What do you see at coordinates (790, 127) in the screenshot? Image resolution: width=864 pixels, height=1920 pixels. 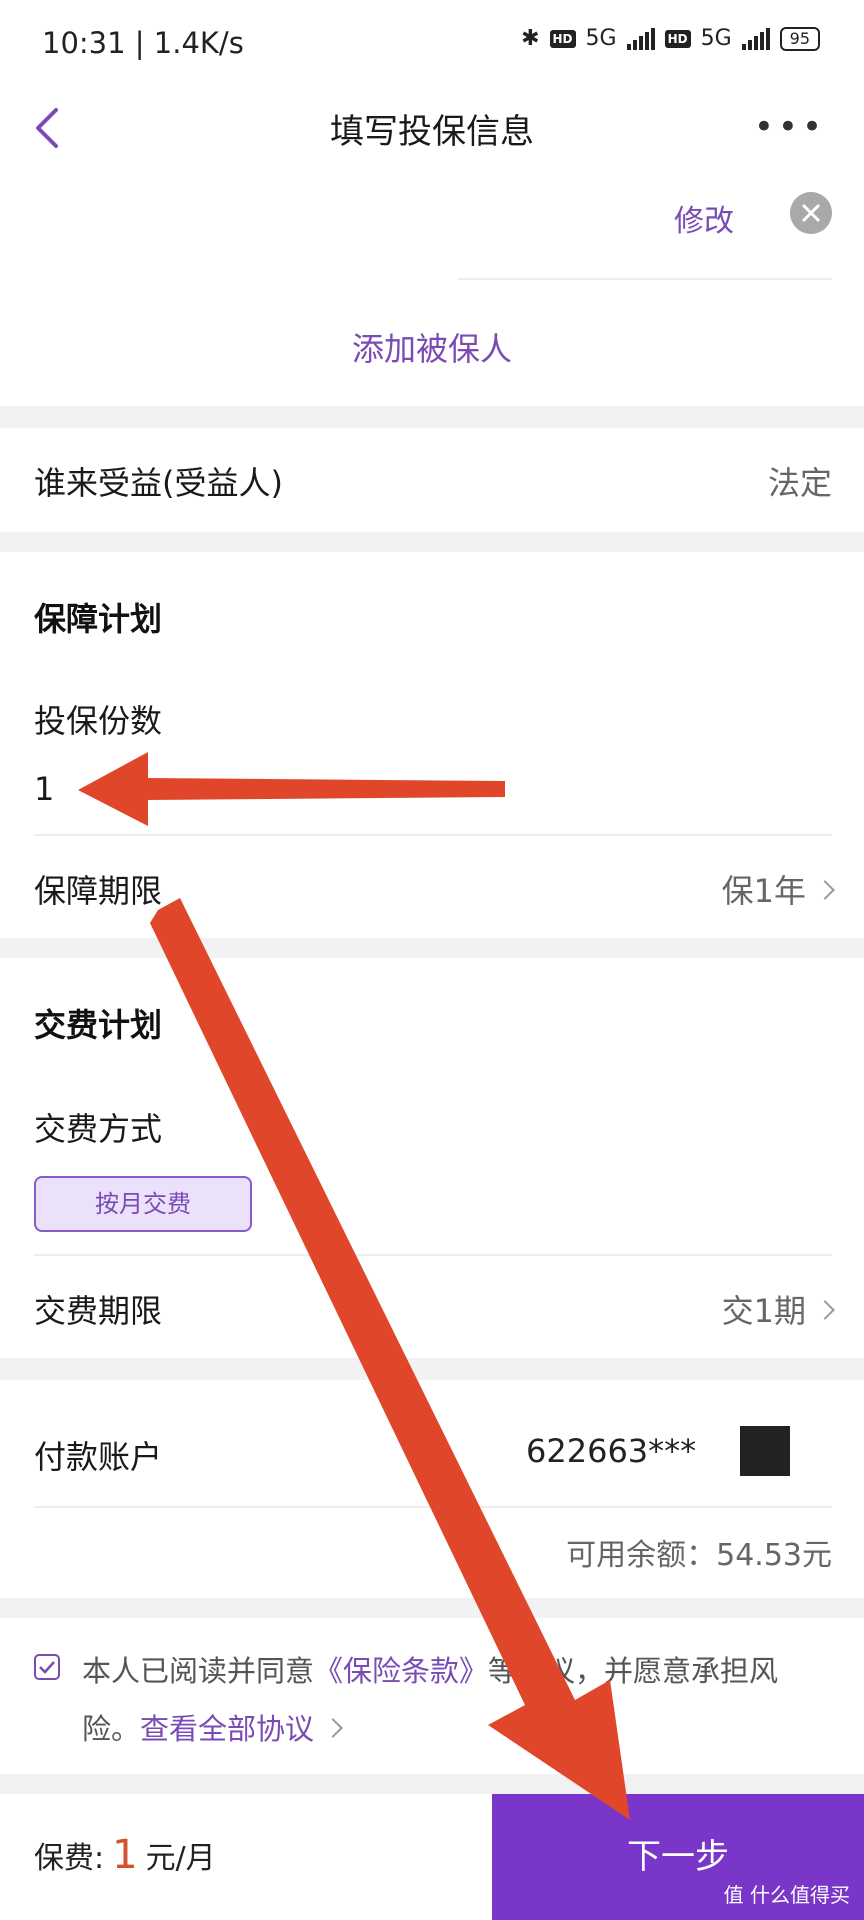 I see `more-icon: •••` at bounding box center [790, 127].